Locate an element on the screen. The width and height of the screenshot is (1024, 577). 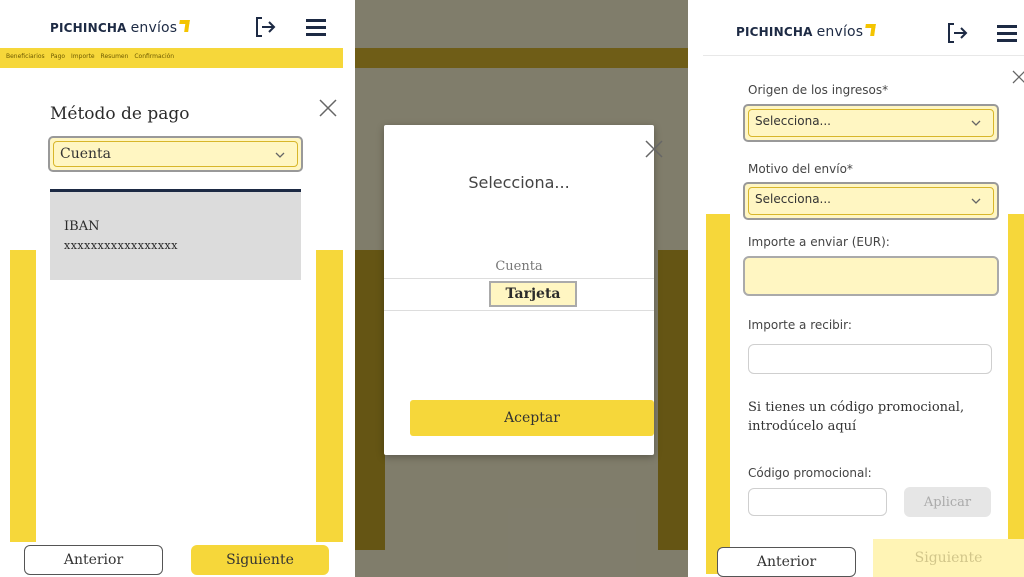
page-title: Método de pago is located at coordinates (120, 114).